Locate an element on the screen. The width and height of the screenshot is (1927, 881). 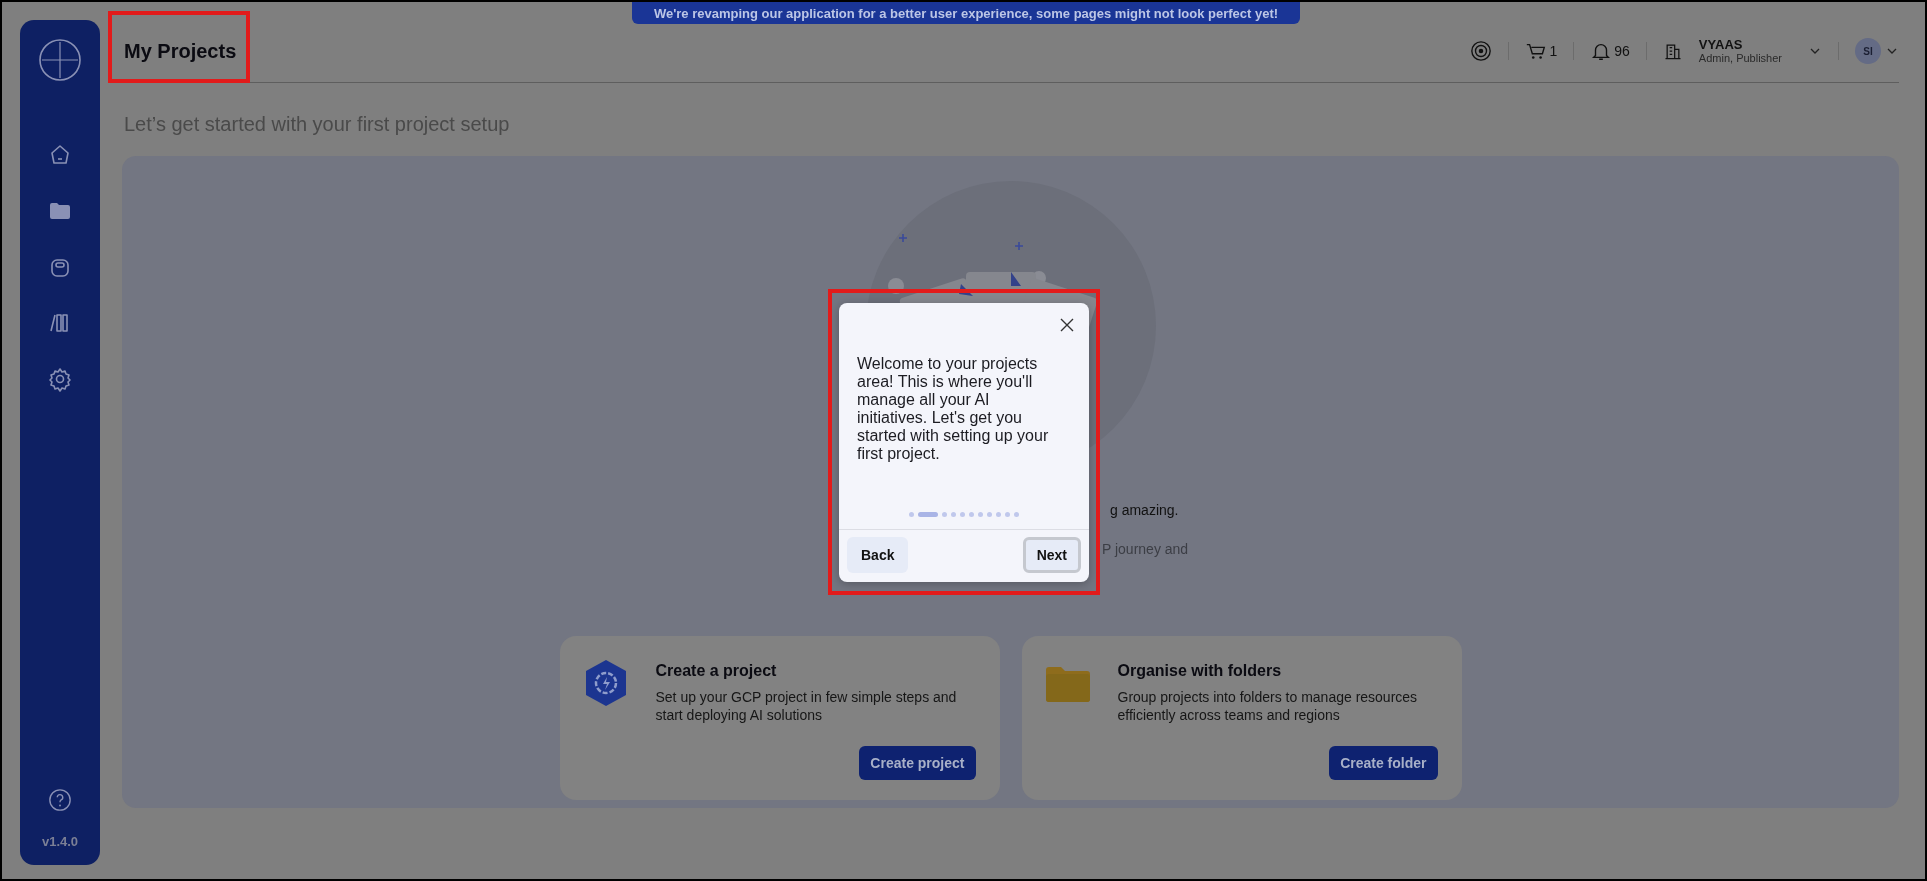
notifications-button: 96 is located at coordinates (1610, 51).